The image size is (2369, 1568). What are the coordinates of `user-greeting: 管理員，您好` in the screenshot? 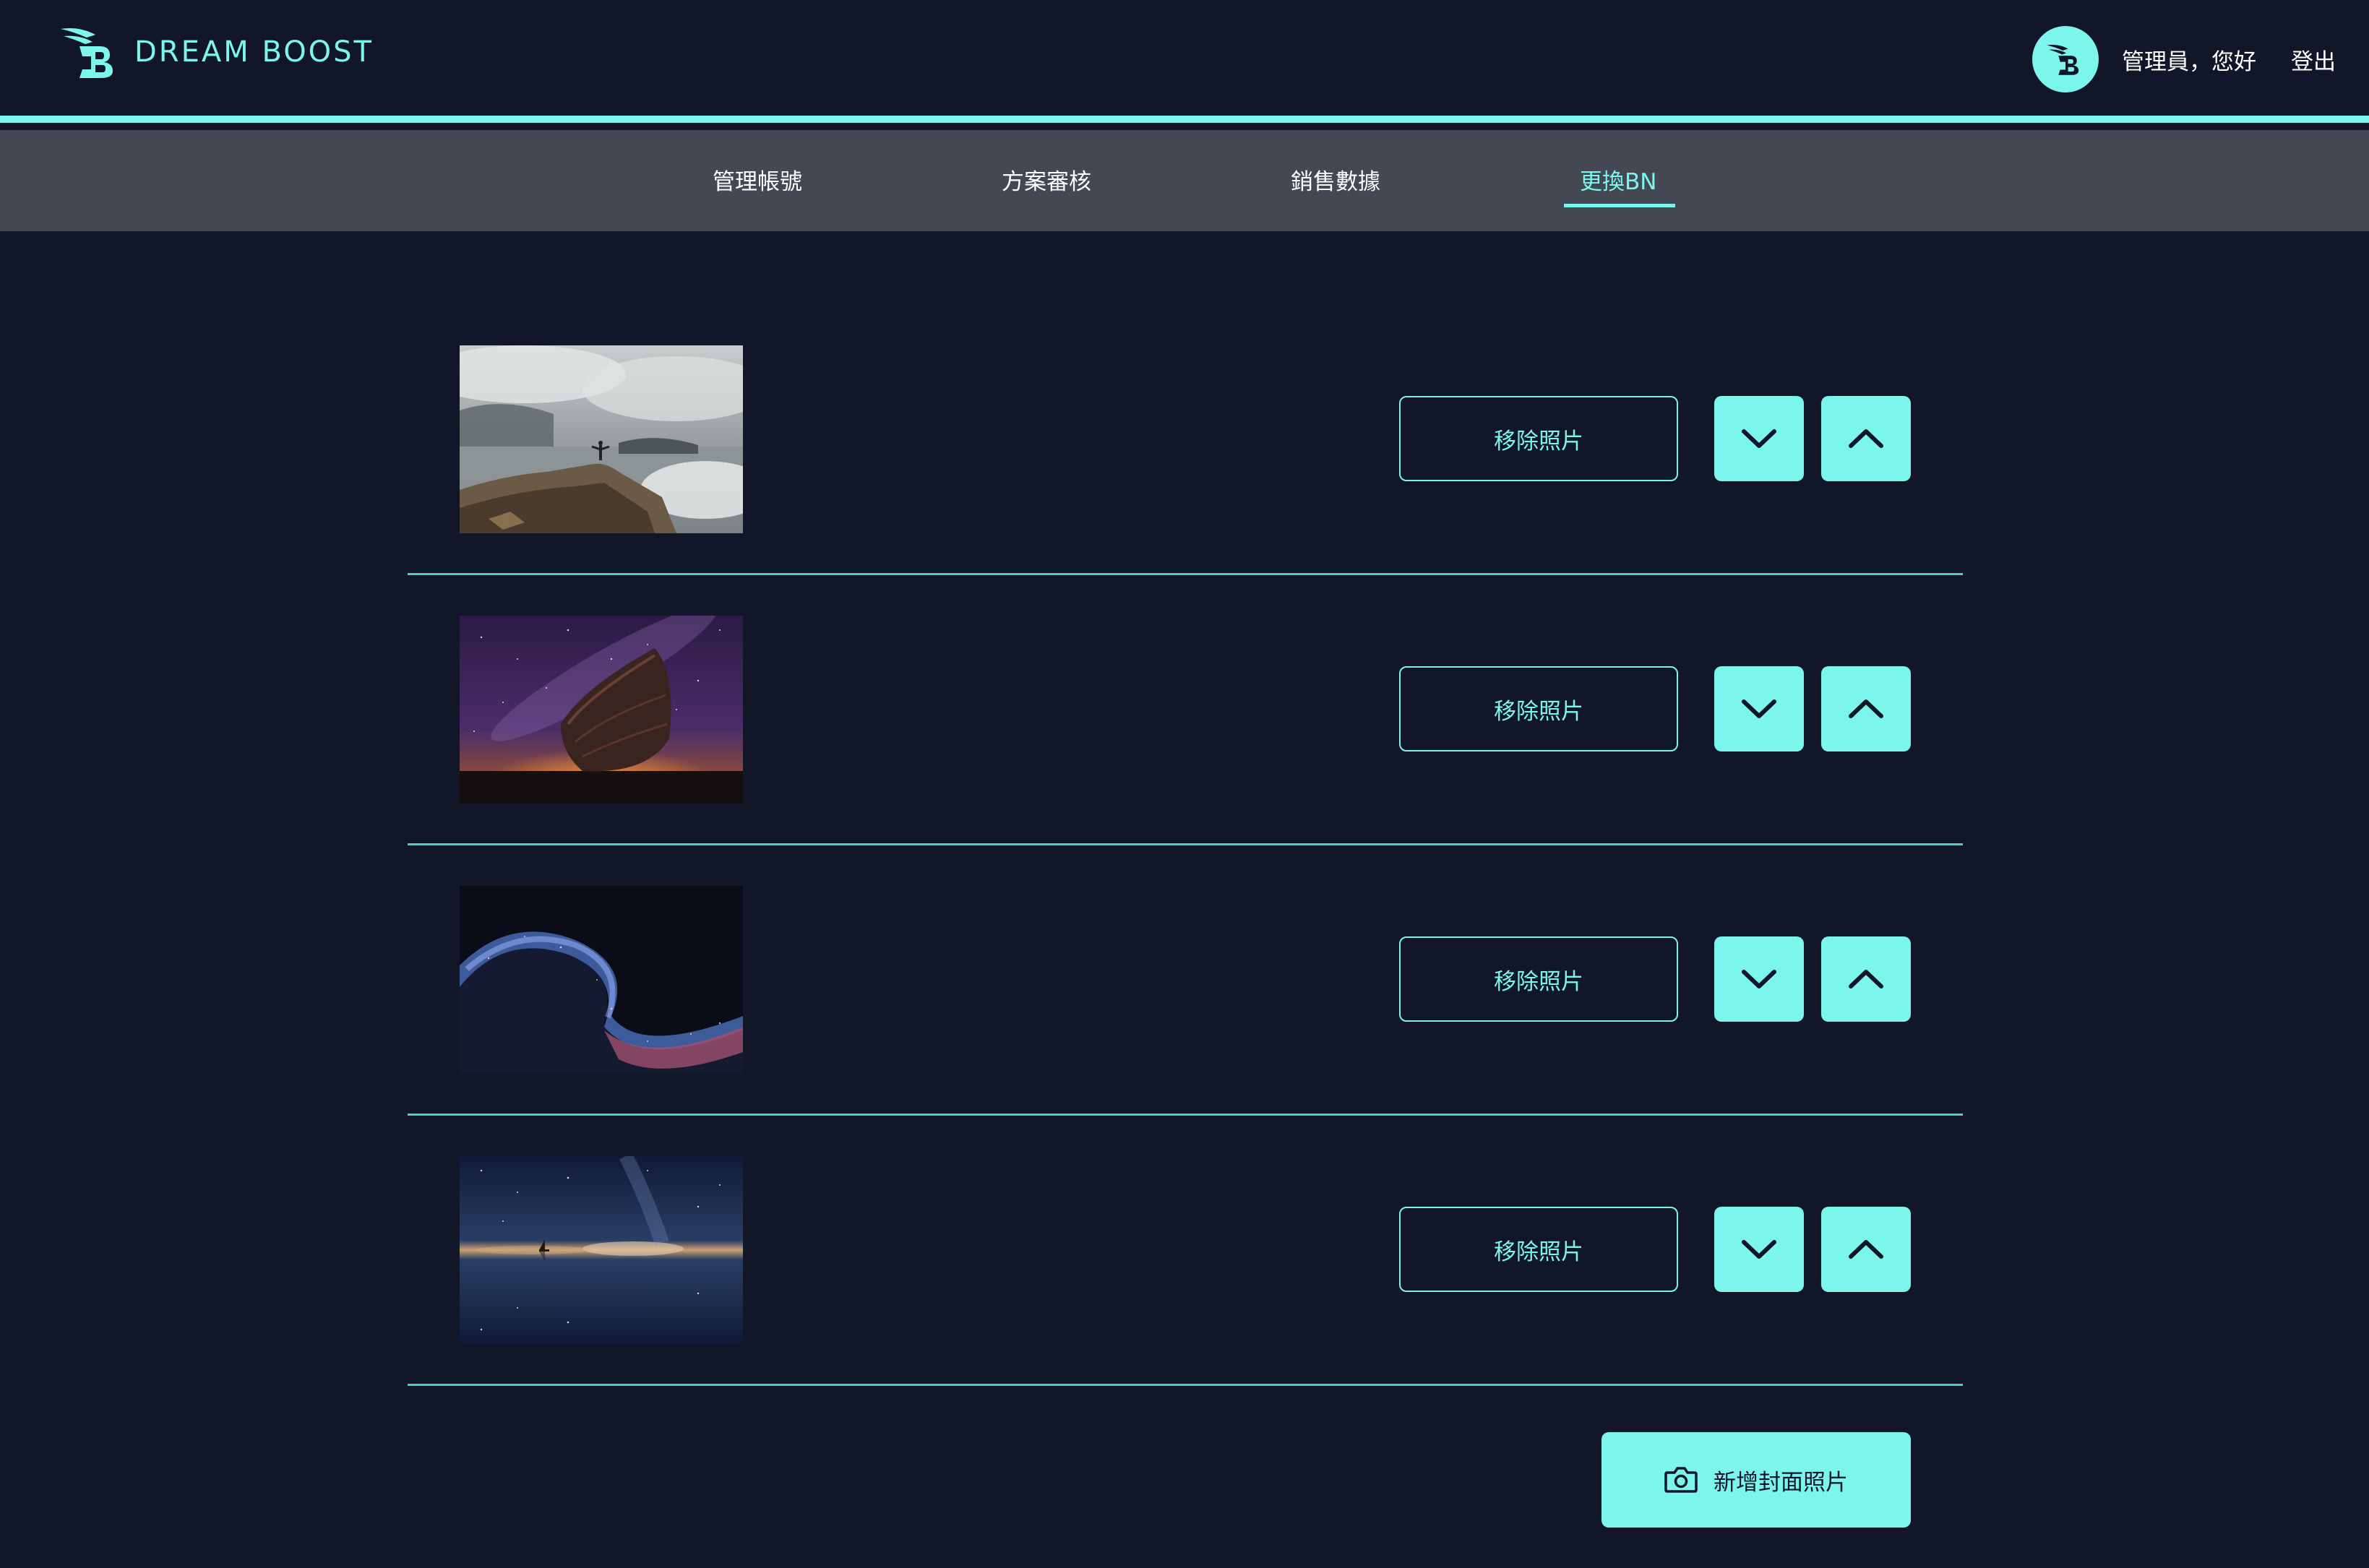 It's located at (2189, 61).